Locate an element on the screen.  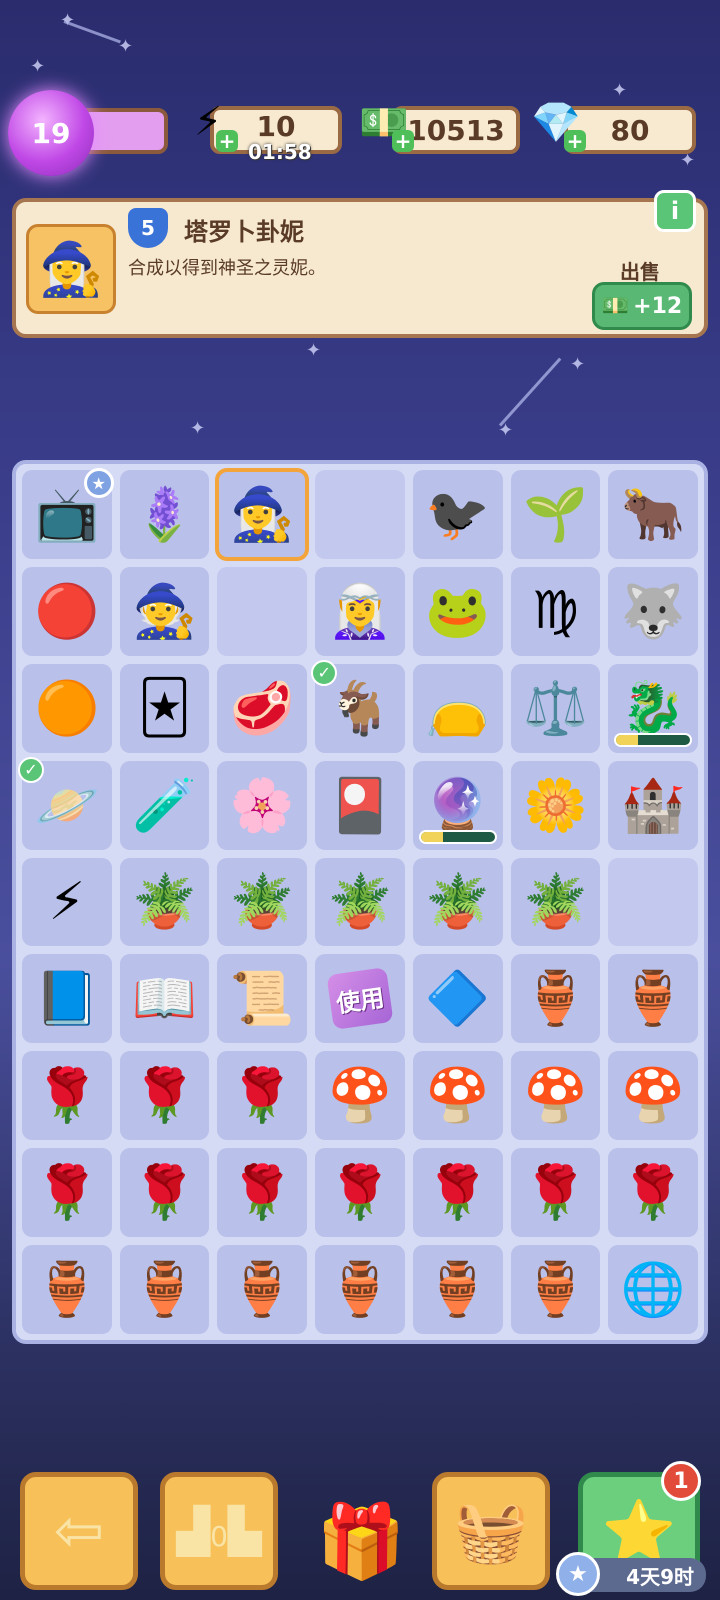
board-cell: 🔮 is located at coordinates (457, 805).